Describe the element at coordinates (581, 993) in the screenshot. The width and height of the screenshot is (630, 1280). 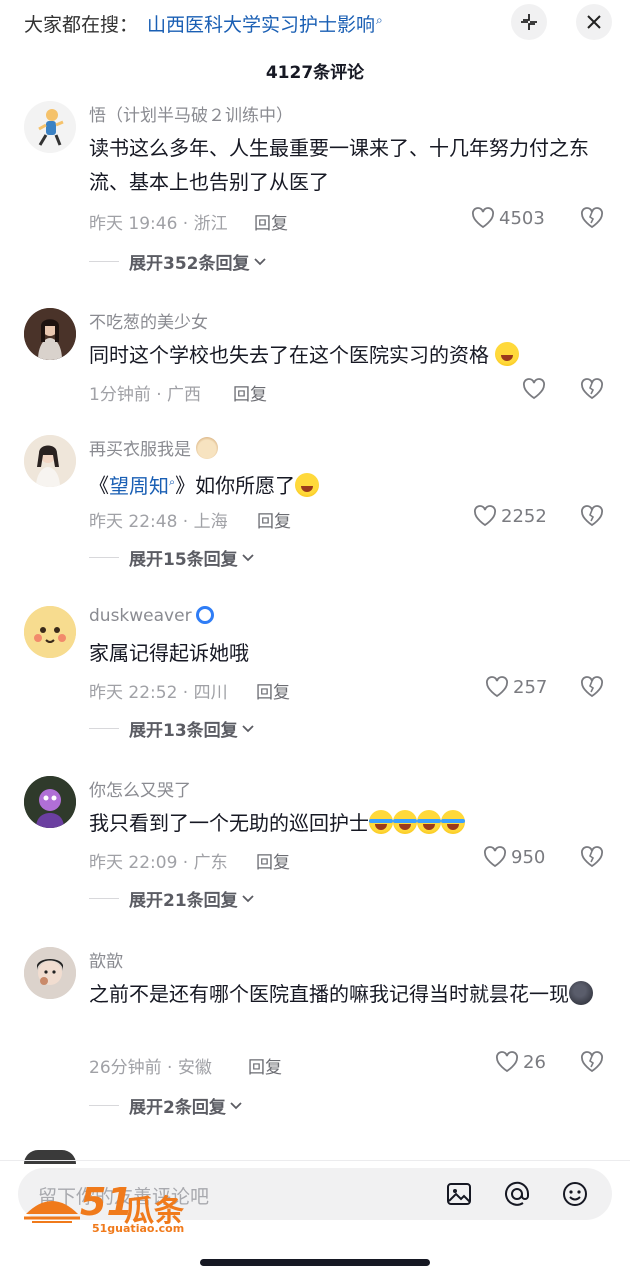
I see `dark-face-emoji-icon` at that location.